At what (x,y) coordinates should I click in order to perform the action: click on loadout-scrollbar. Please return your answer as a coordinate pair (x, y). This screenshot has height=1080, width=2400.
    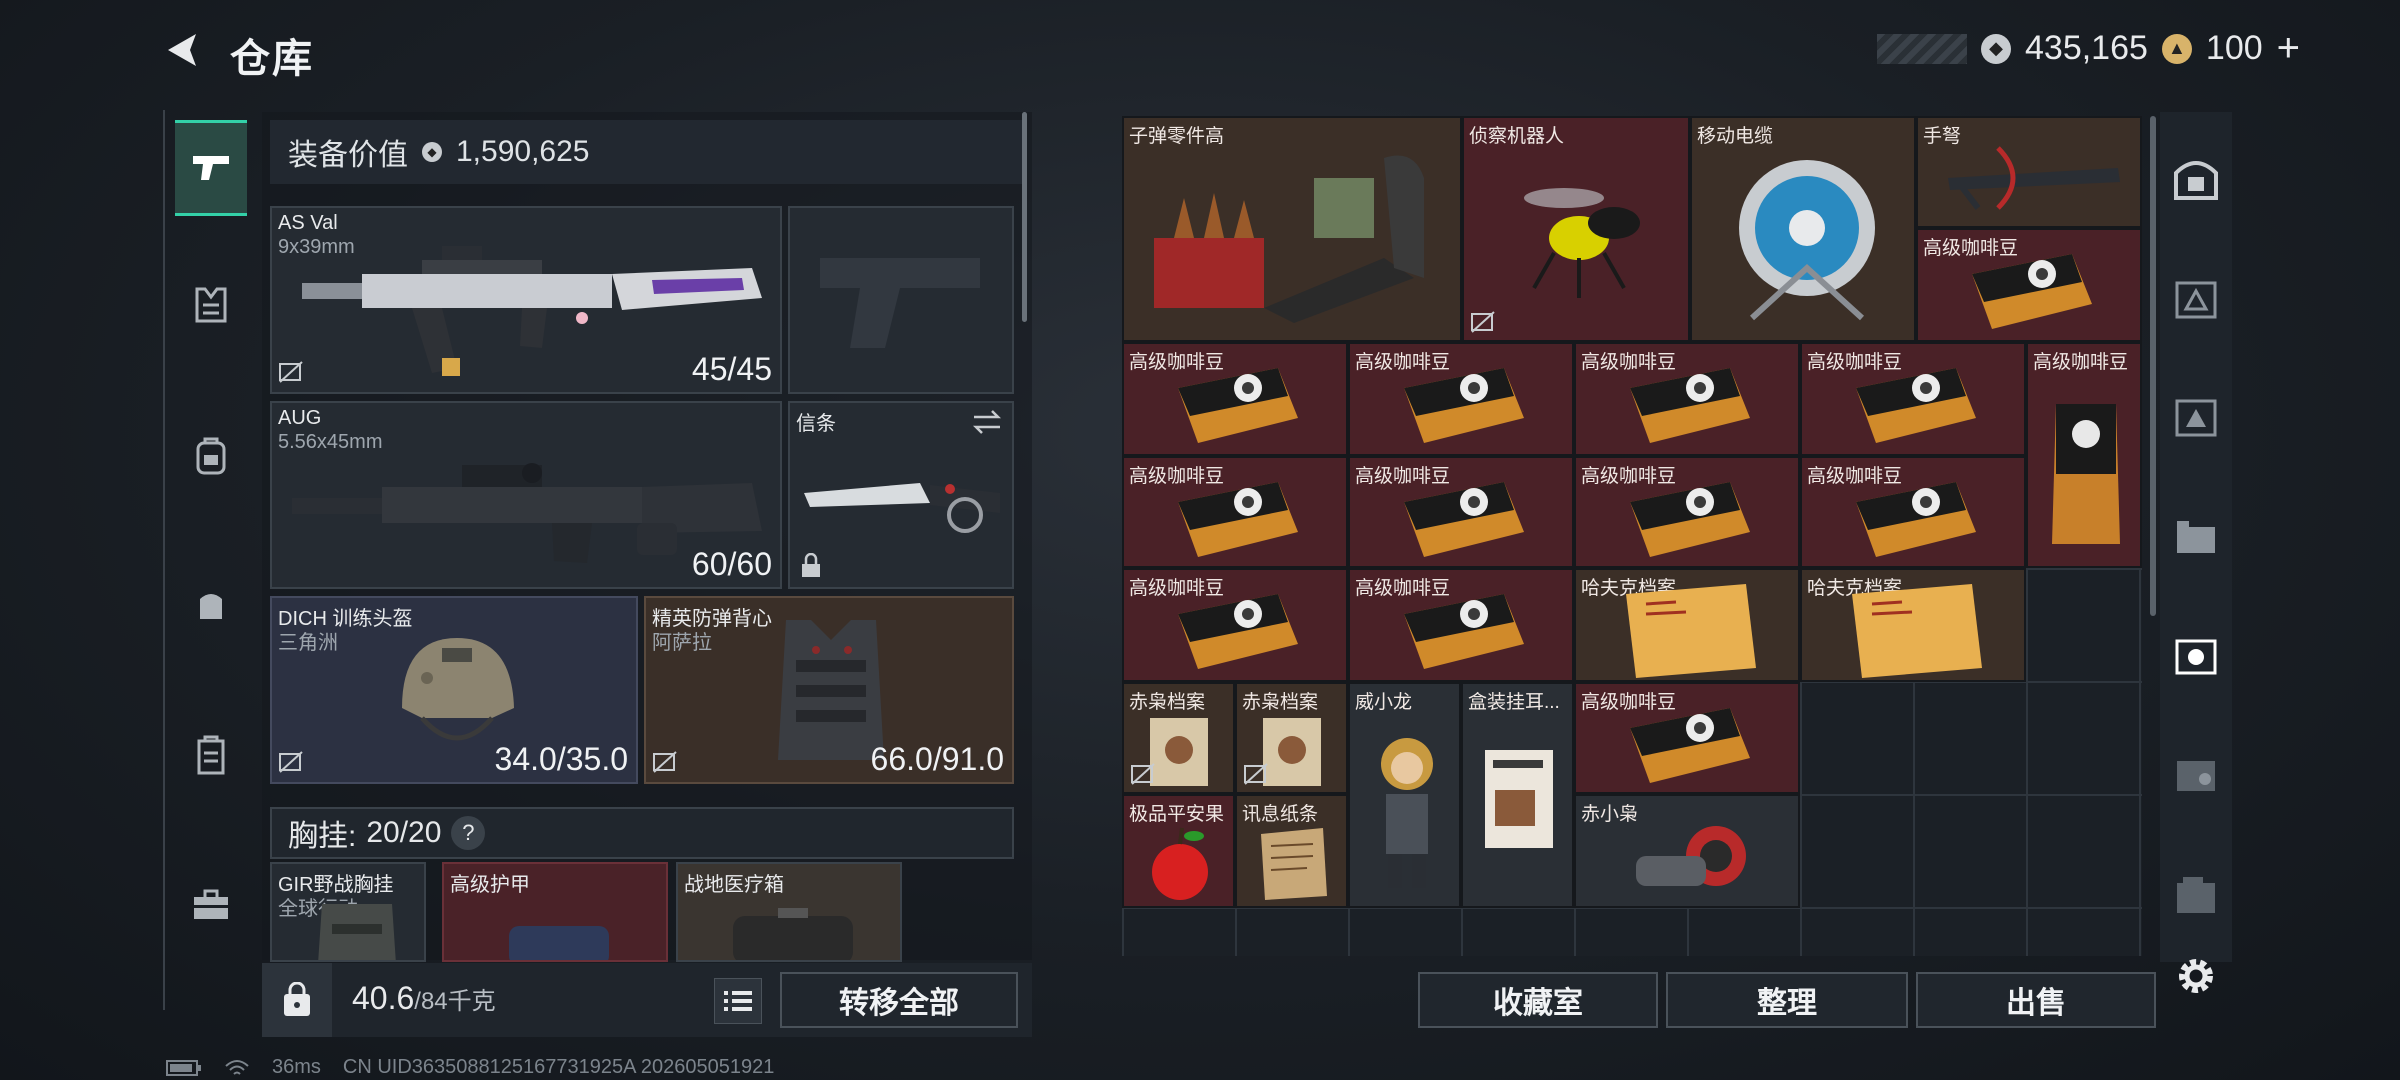
    Looking at the image, I should click on (1024, 217).